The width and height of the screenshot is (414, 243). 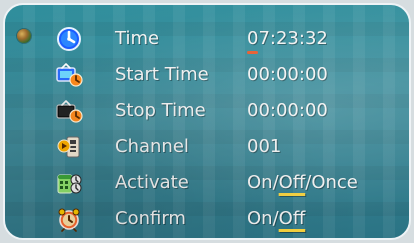 What do you see at coordinates (207, 147) in the screenshot?
I see `menu-row-channel: Channel 001` at bounding box center [207, 147].